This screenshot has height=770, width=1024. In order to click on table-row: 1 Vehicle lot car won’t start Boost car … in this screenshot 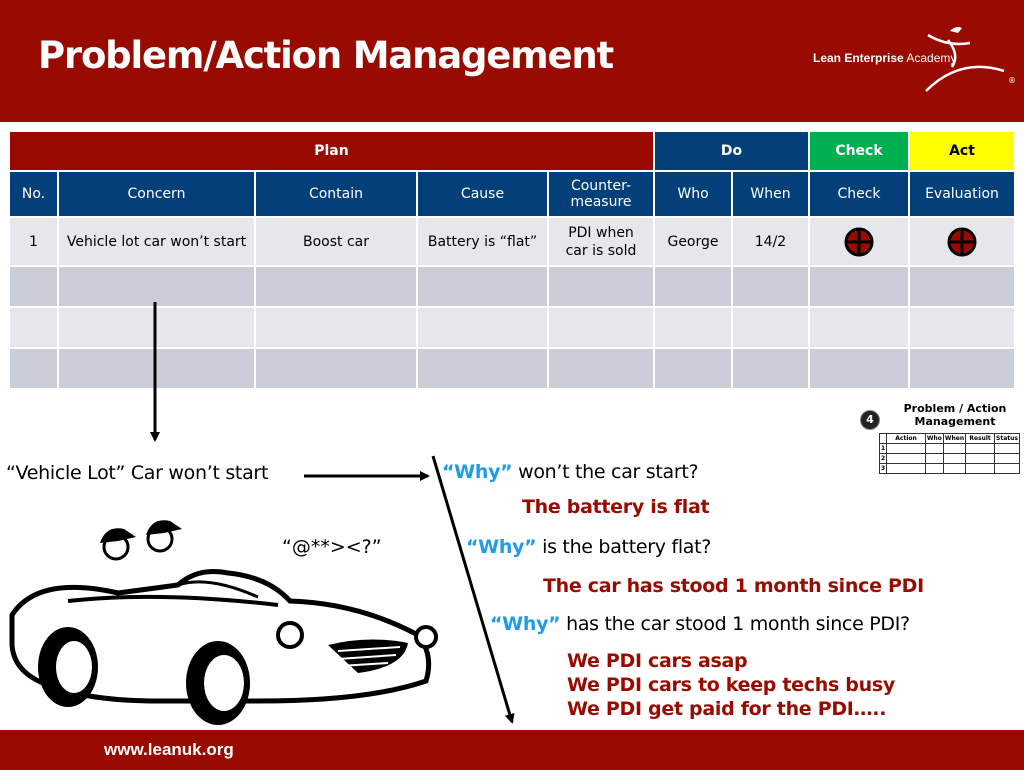, I will do `click(512, 241)`.